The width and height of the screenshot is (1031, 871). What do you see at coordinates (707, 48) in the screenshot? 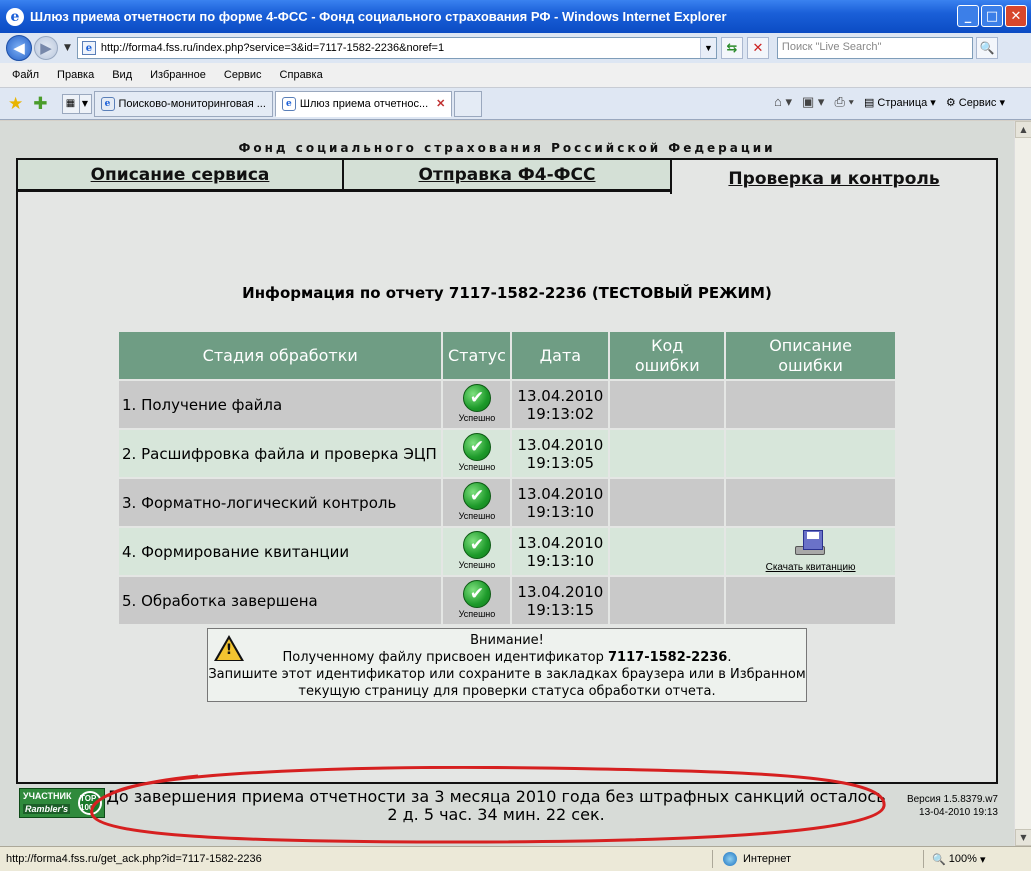
I see `chevron-down-icon: ▼` at bounding box center [707, 48].